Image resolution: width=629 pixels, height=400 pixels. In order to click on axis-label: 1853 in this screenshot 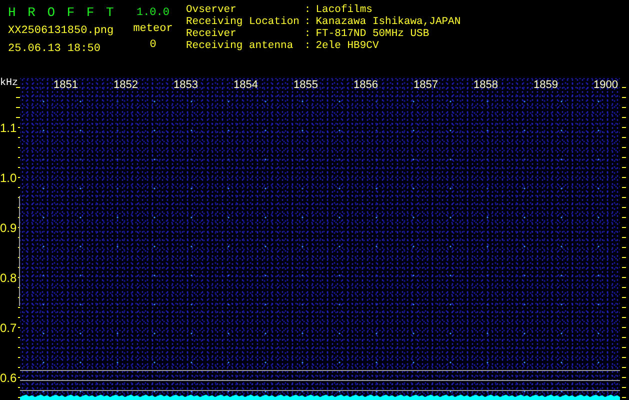, I will do `click(185, 85)`.